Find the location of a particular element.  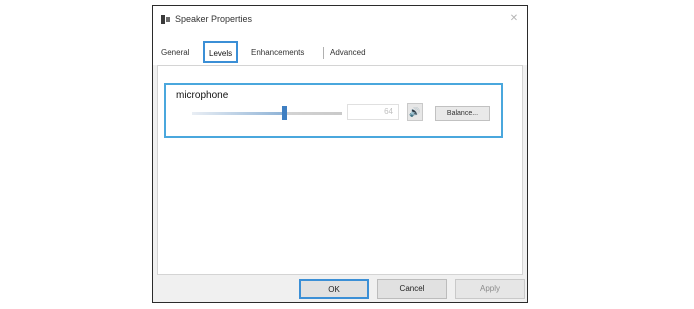

tab-strip: General Levels Enhancements Advanced is located at coordinates (340, 48).